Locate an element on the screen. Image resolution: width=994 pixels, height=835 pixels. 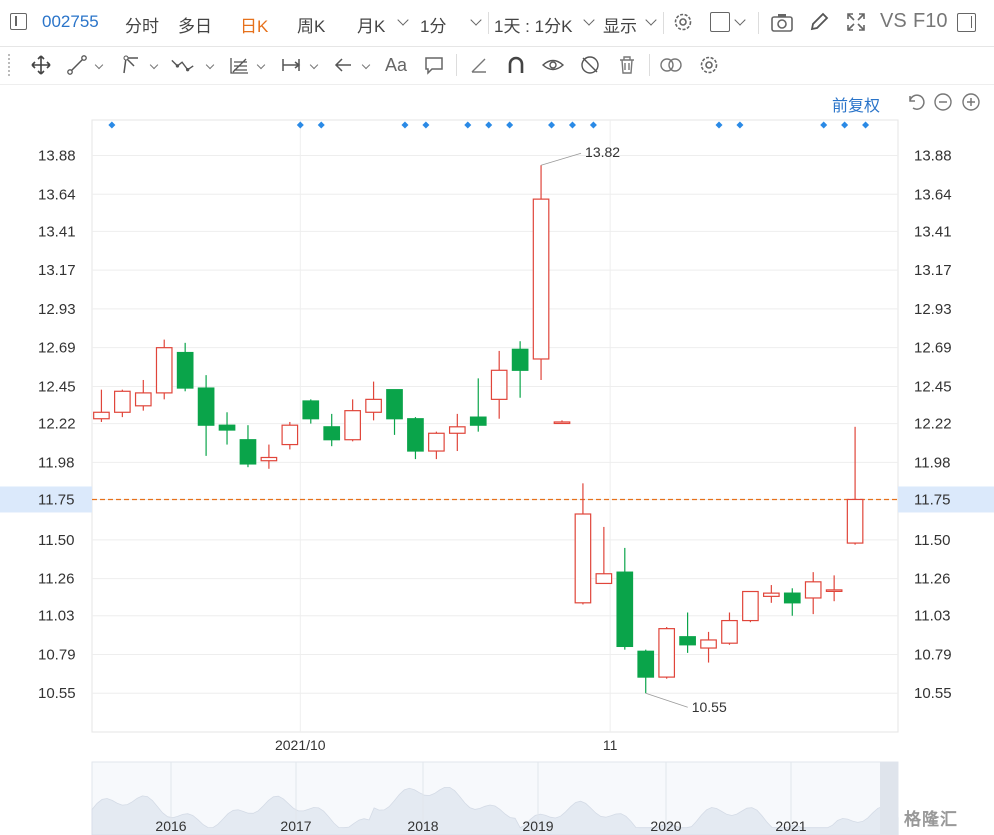
settings-icon is located at coordinates (709, 65).